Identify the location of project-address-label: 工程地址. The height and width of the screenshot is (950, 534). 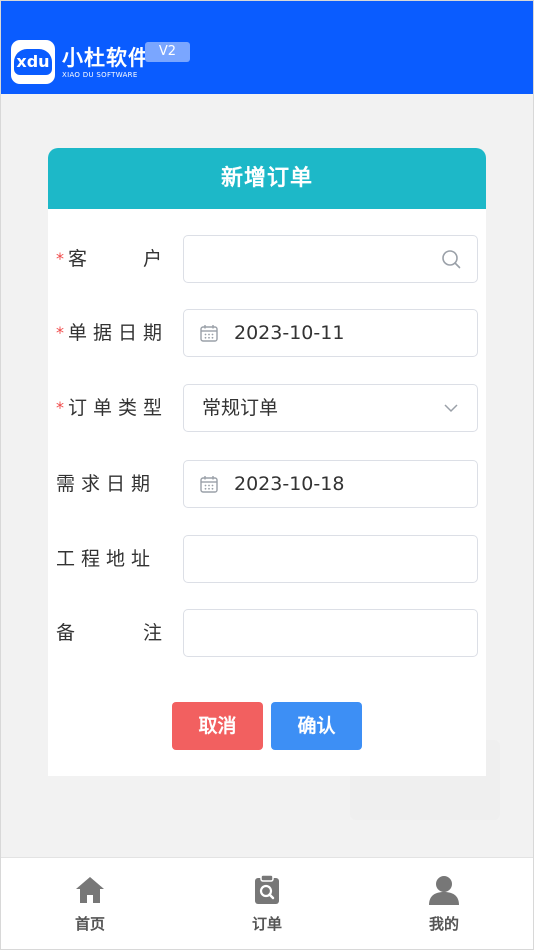
(106, 559).